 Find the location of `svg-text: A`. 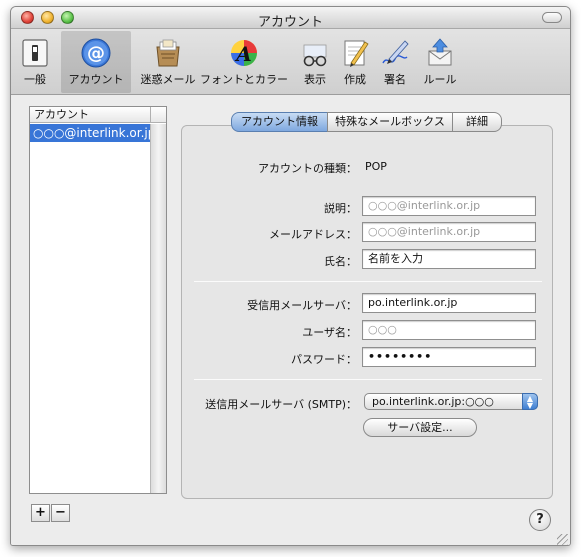

svg-text: A is located at coordinates (243, 54).